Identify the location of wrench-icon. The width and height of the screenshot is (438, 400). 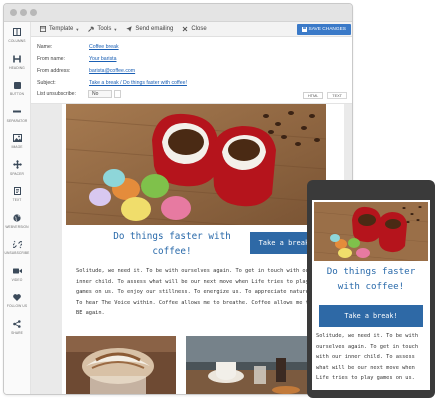
(91, 29).